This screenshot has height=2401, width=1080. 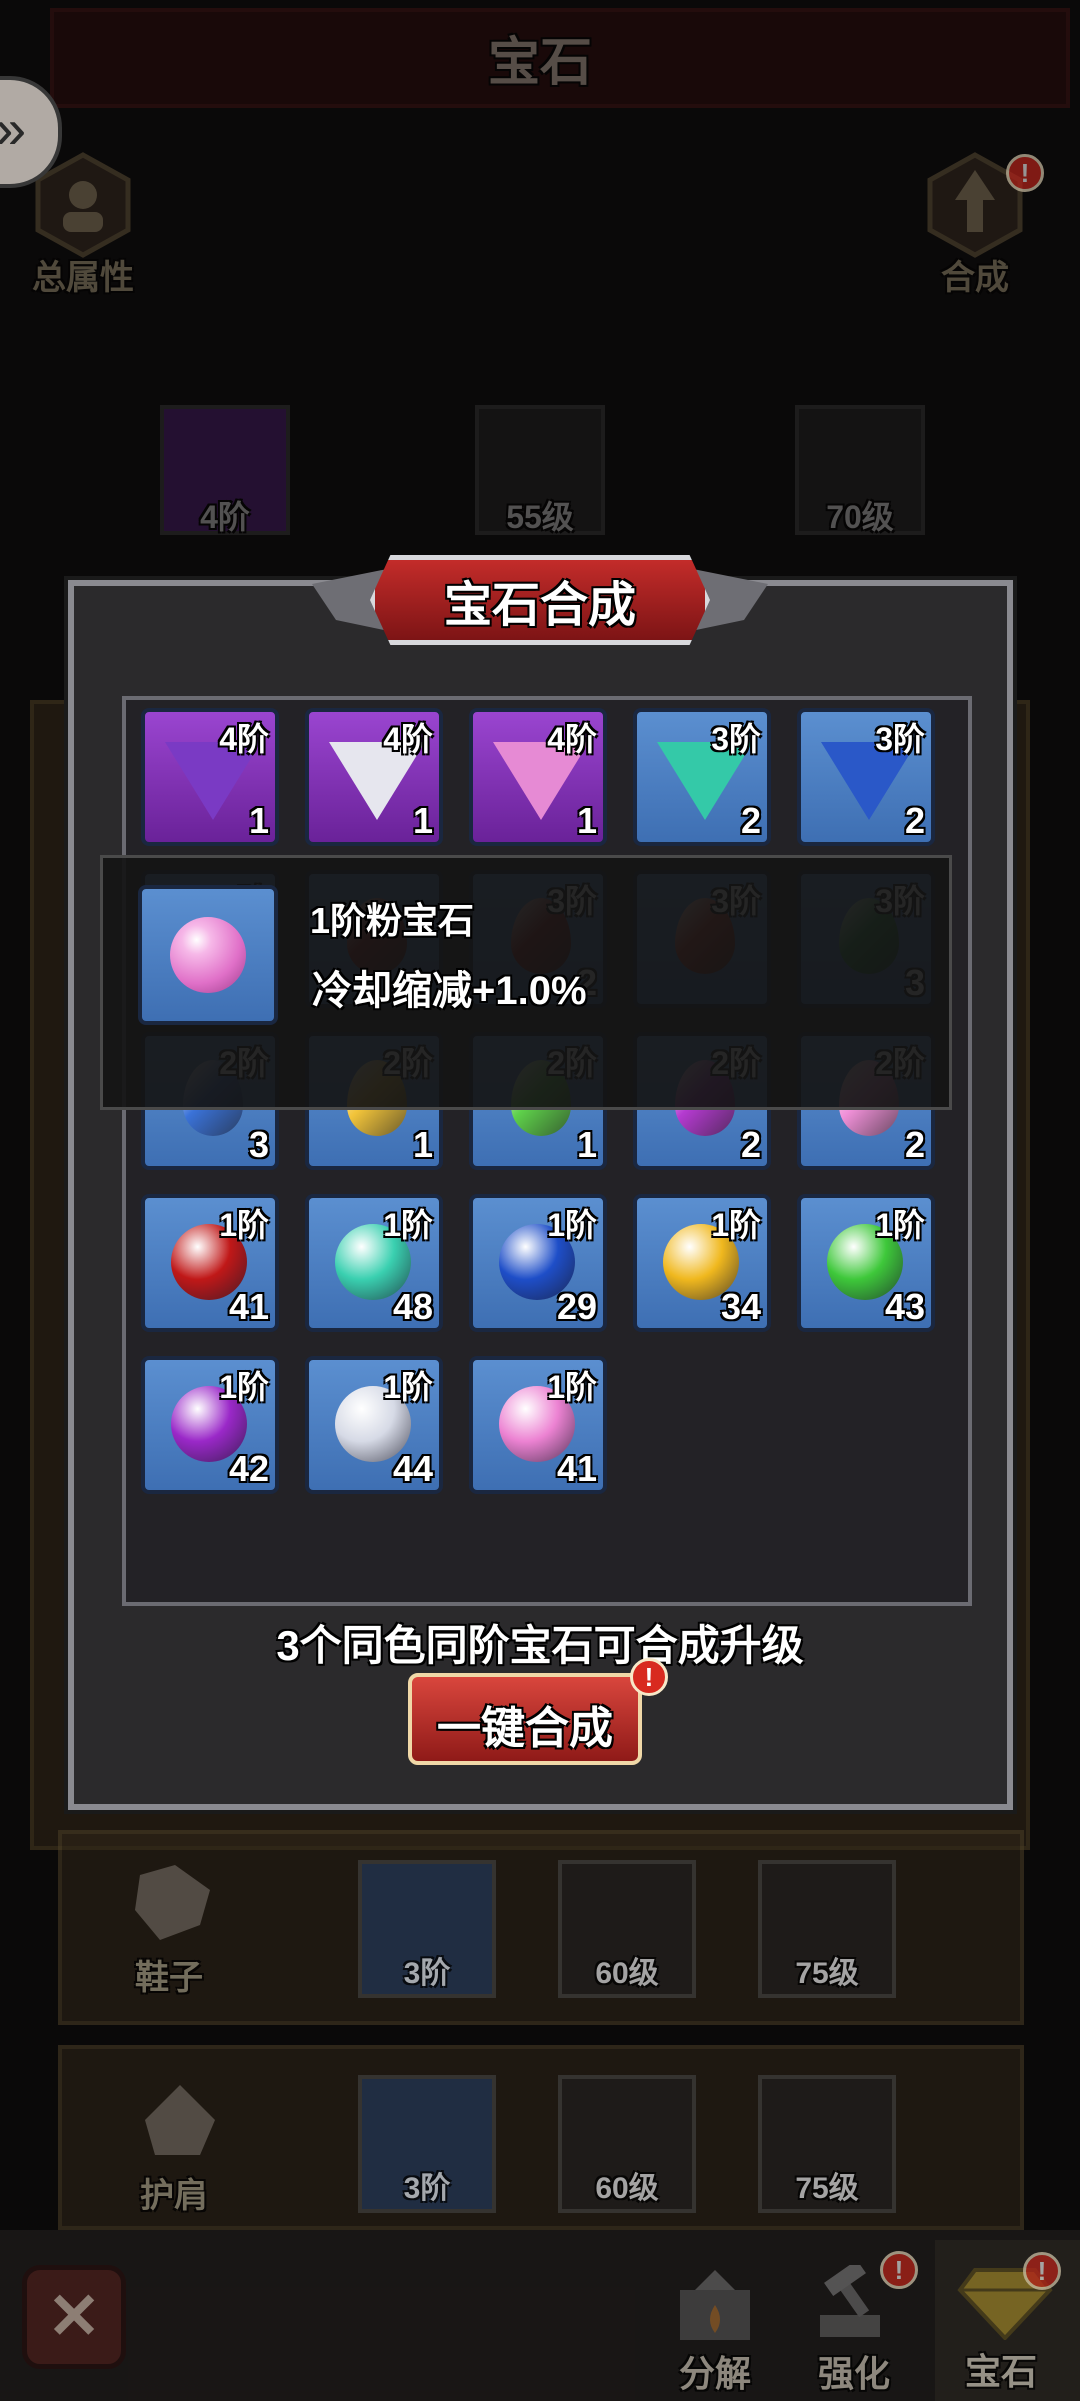 What do you see at coordinates (866, 1263) in the screenshot?
I see `gem-slot: 1阶 43` at bounding box center [866, 1263].